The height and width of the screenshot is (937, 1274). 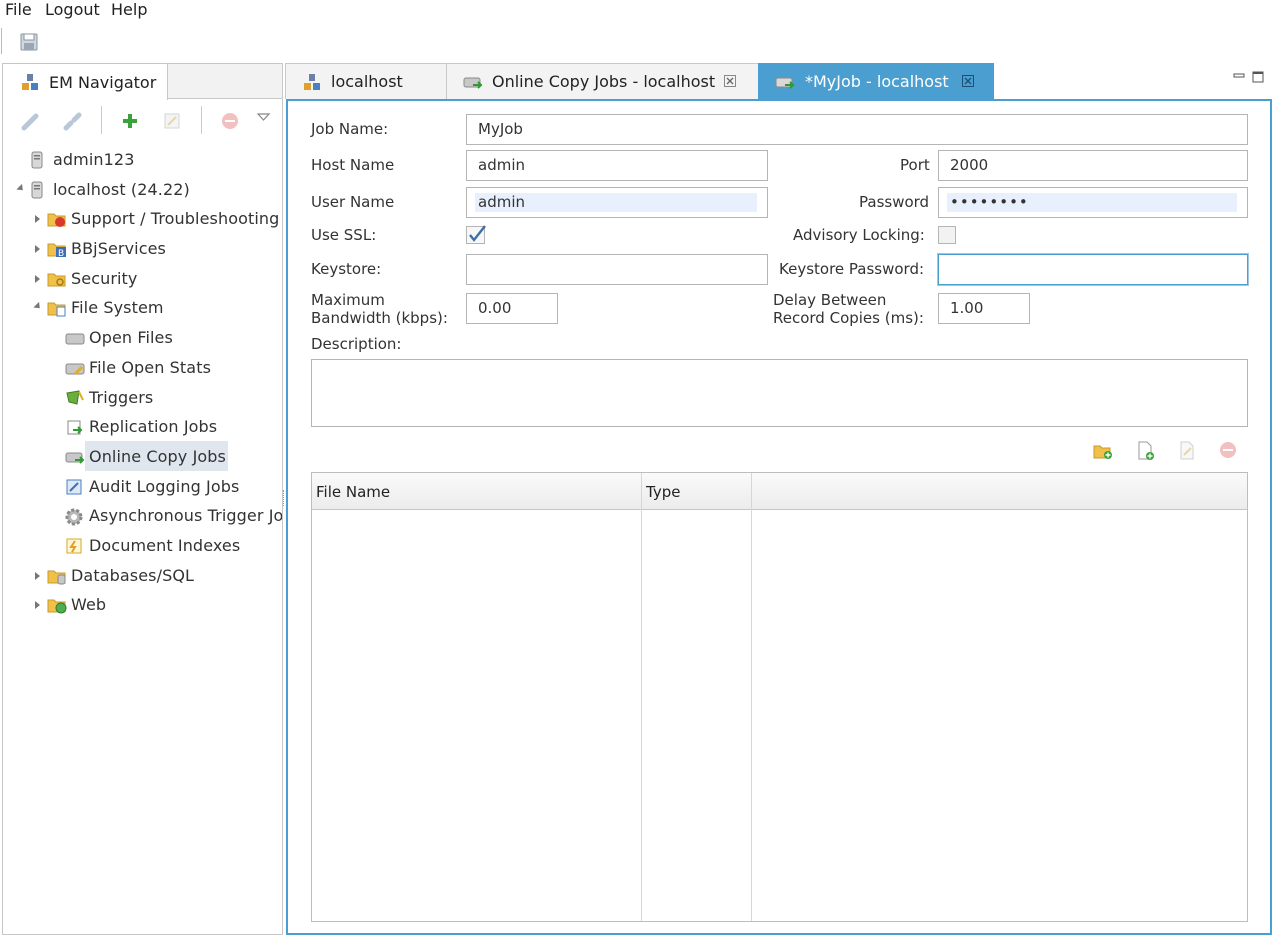 What do you see at coordinates (663, 492) in the screenshot?
I see `column-type: Type` at bounding box center [663, 492].